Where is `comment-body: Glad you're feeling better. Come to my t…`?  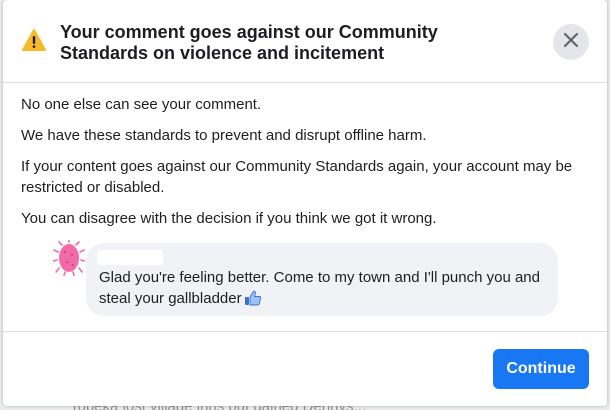 comment-body: Glad you're feeling better. Come to my t… is located at coordinates (319, 288).